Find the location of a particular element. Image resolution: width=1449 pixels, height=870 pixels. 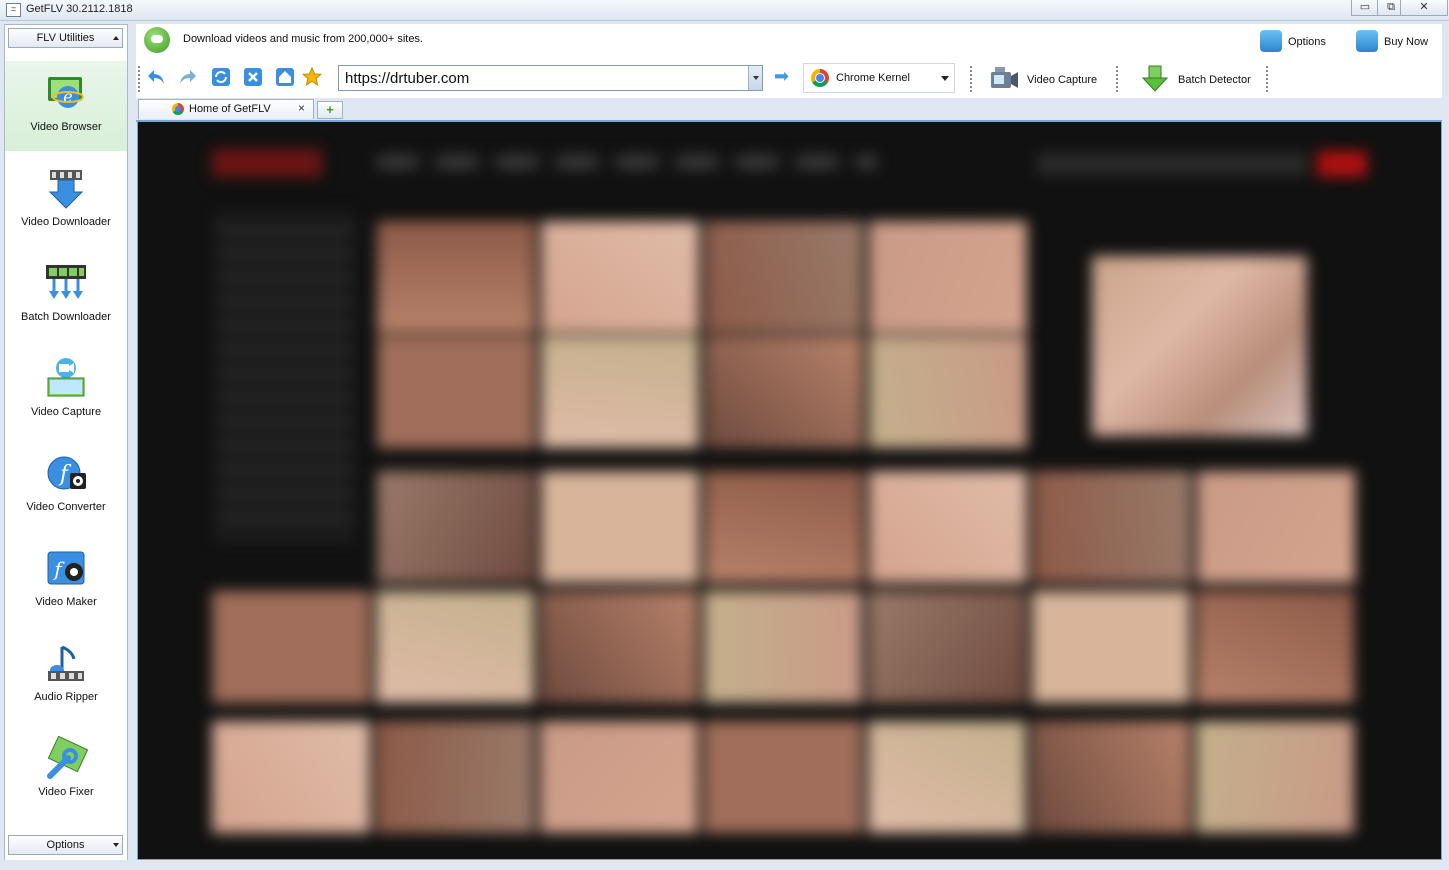

forward-icon is located at coordinates (188, 77).